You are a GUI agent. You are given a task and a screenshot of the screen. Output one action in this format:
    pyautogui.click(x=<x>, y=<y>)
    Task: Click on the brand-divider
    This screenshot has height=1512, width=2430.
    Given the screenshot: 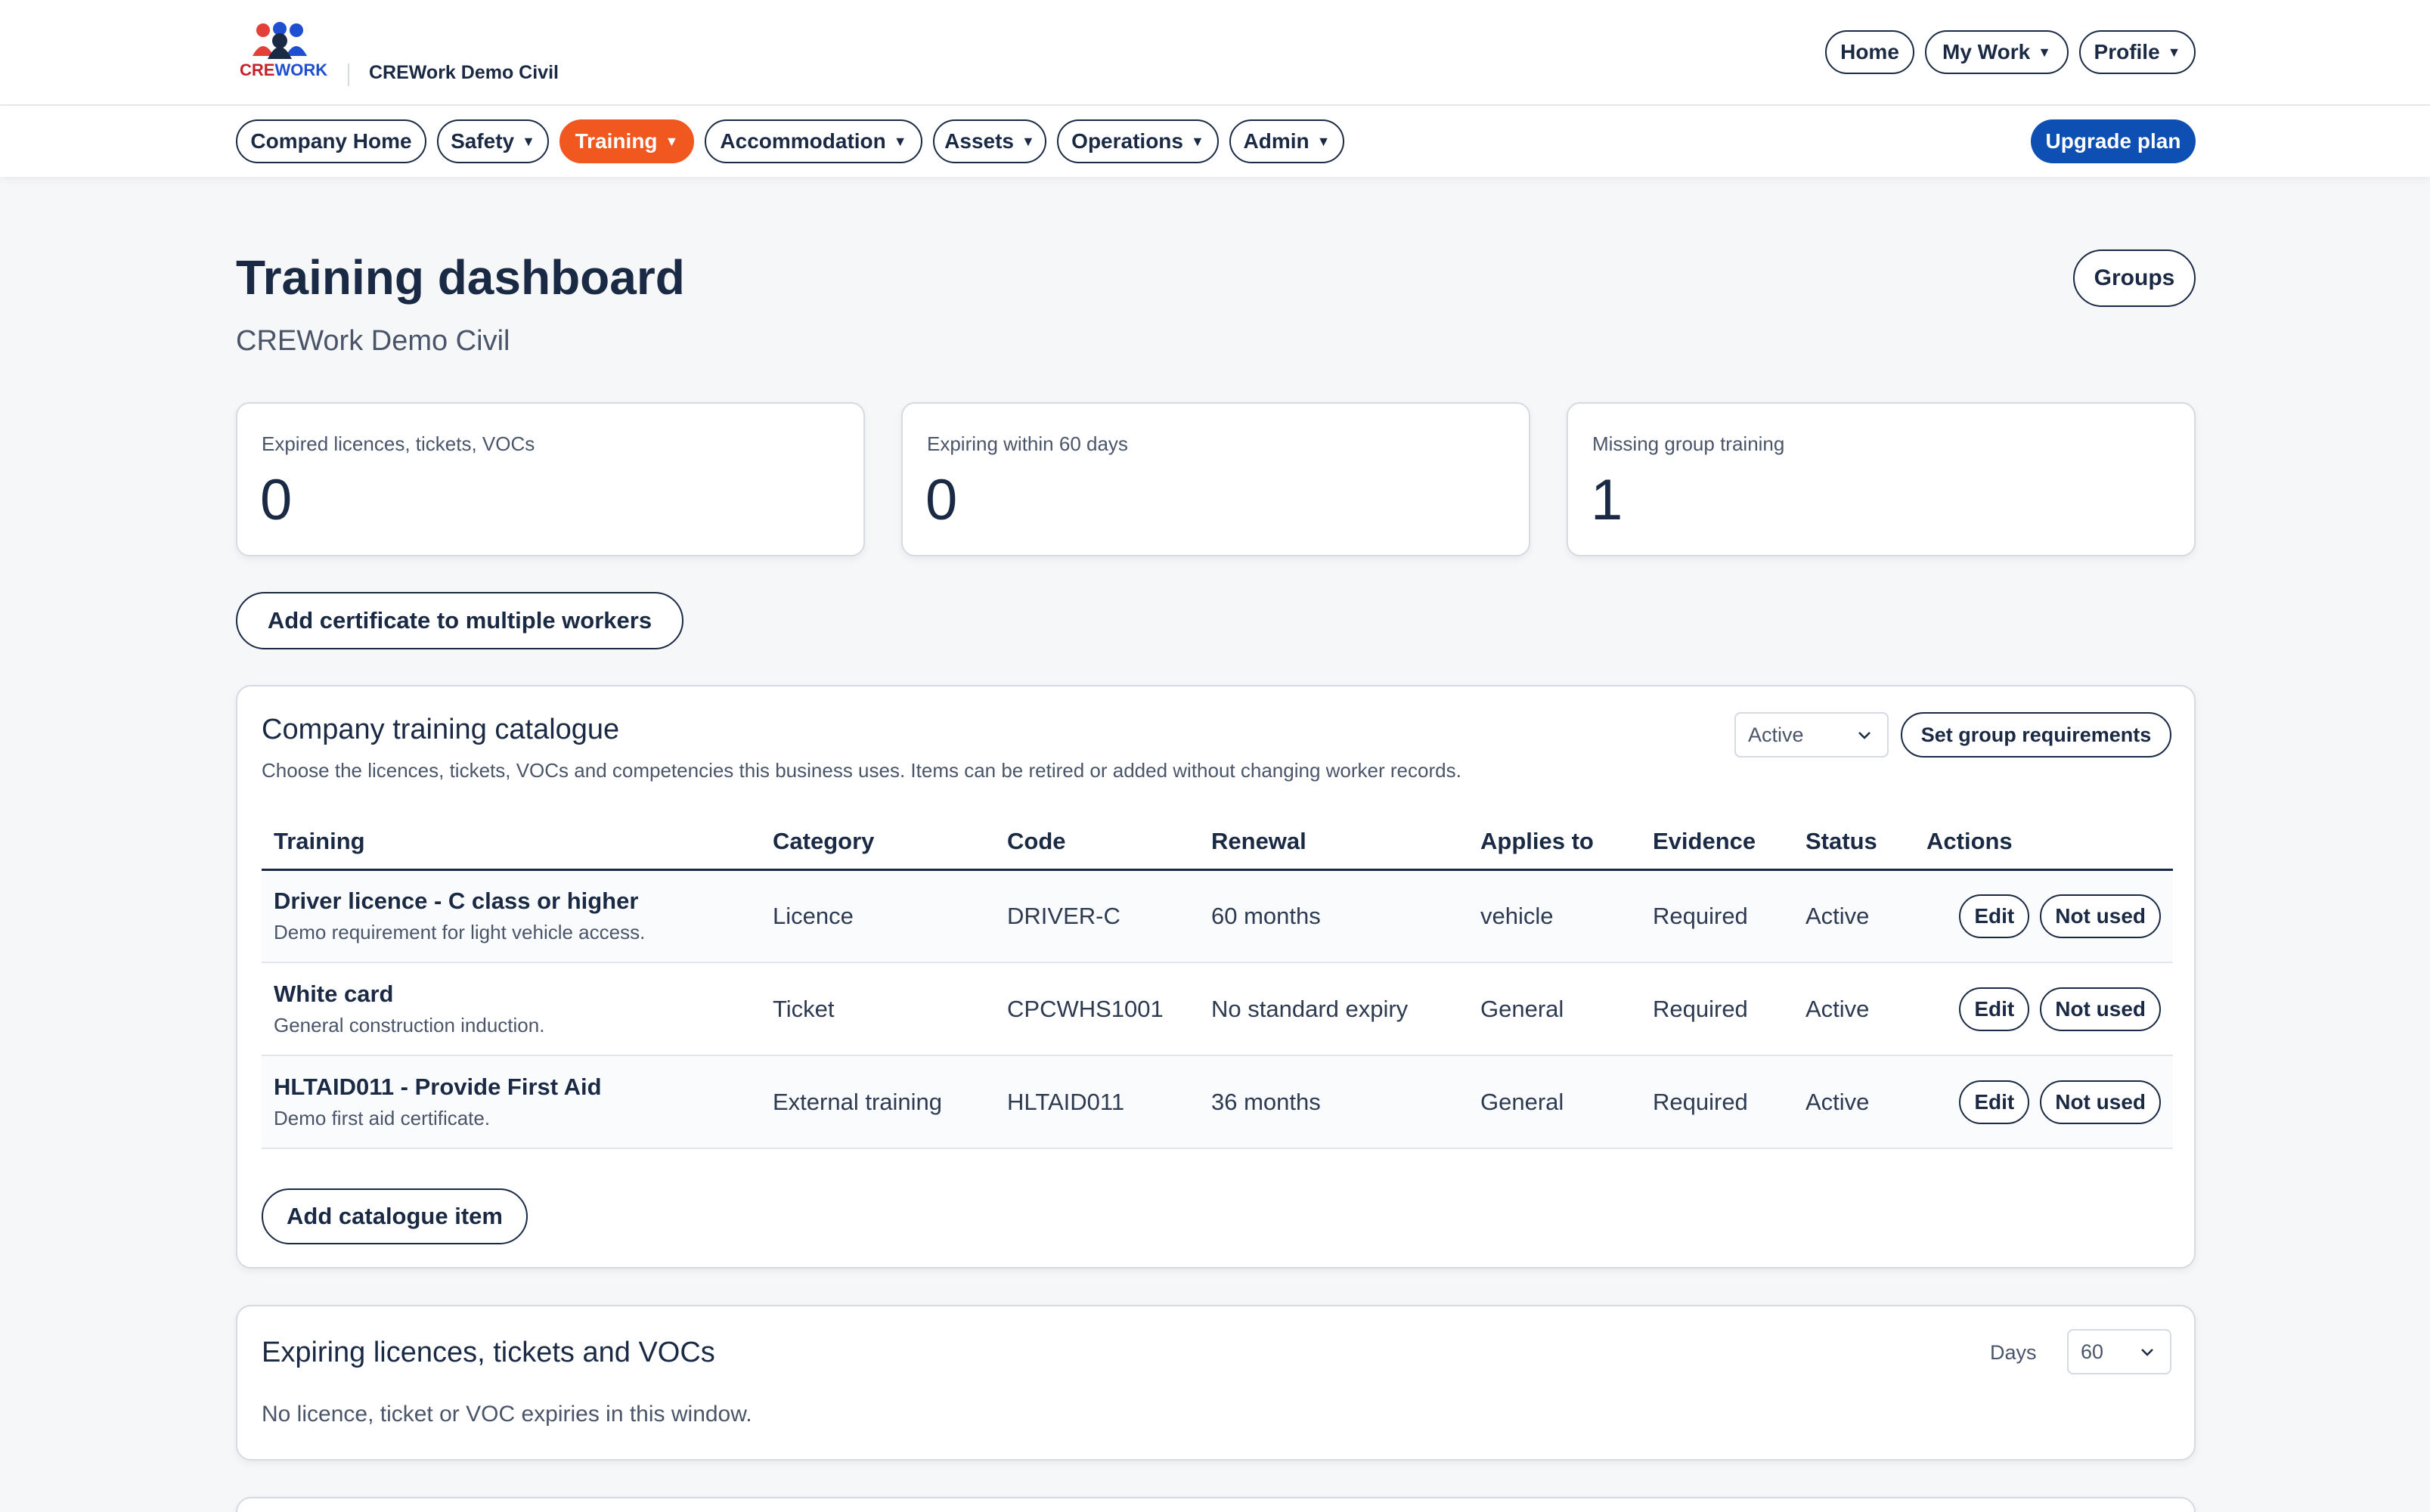 What is the action you would take?
    pyautogui.click(x=348, y=75)
    